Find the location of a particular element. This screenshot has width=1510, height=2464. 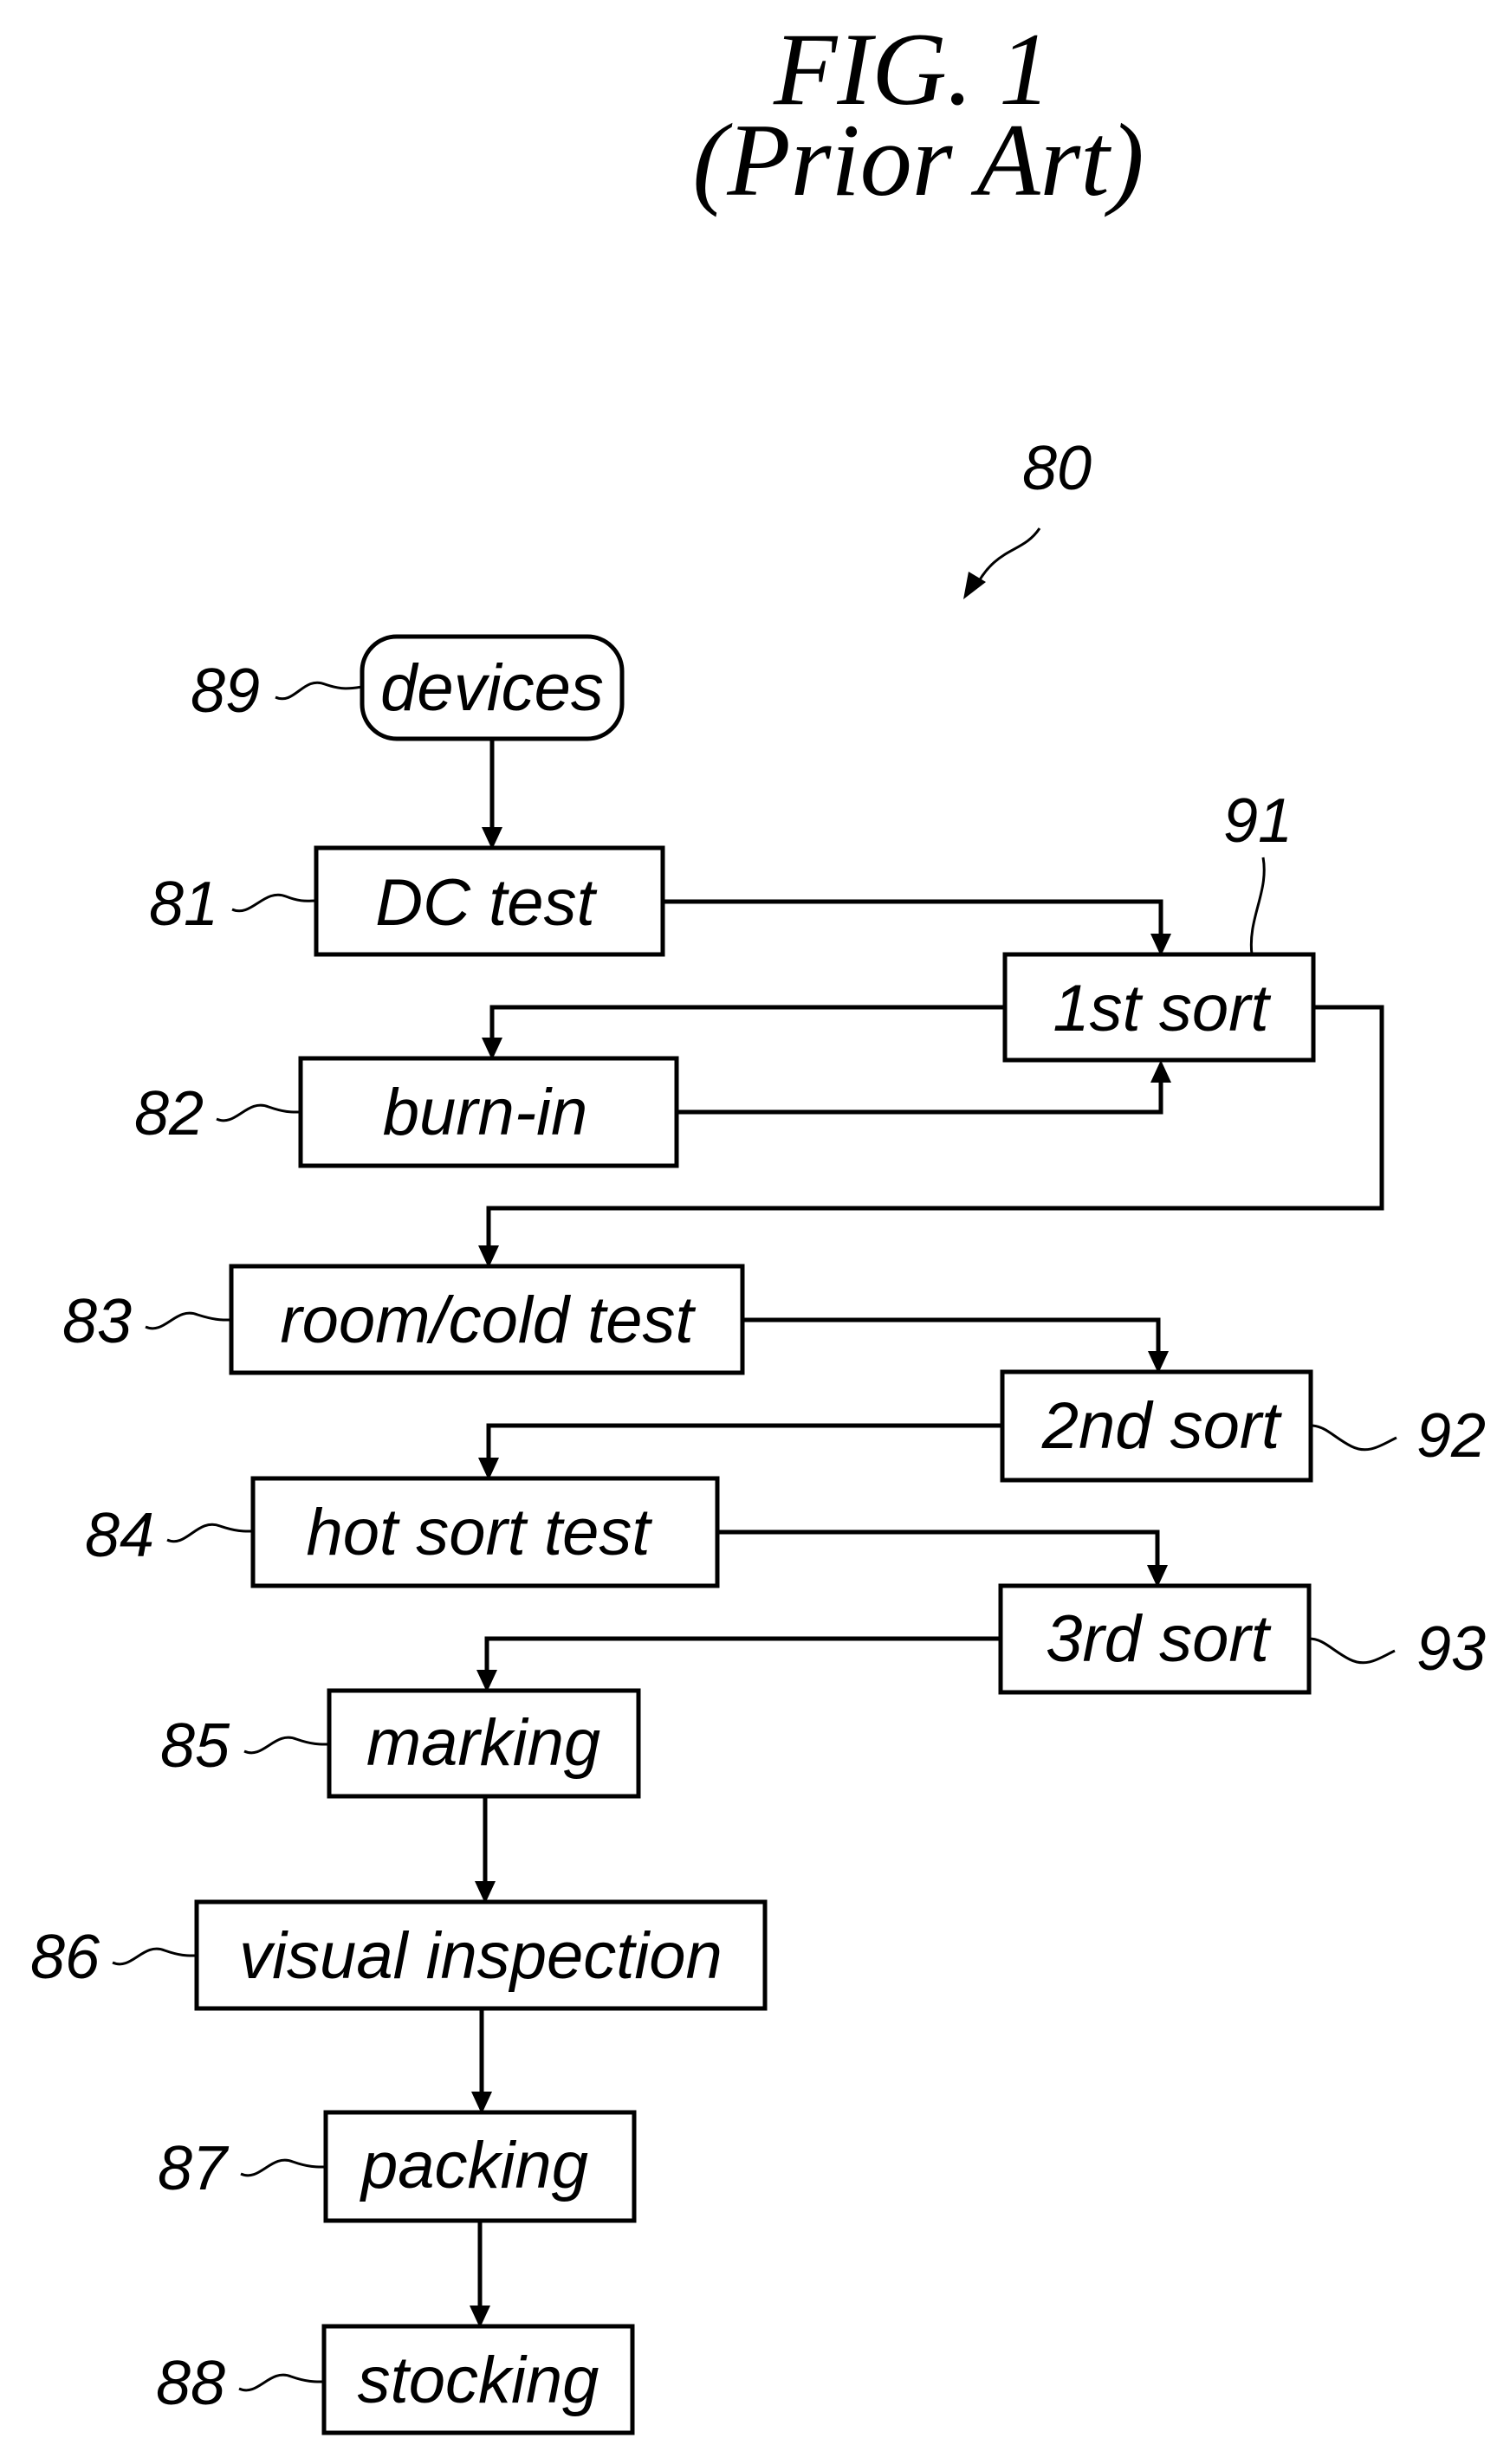

node-dc-test: DC test 81 is located at coordinates (407, 901).